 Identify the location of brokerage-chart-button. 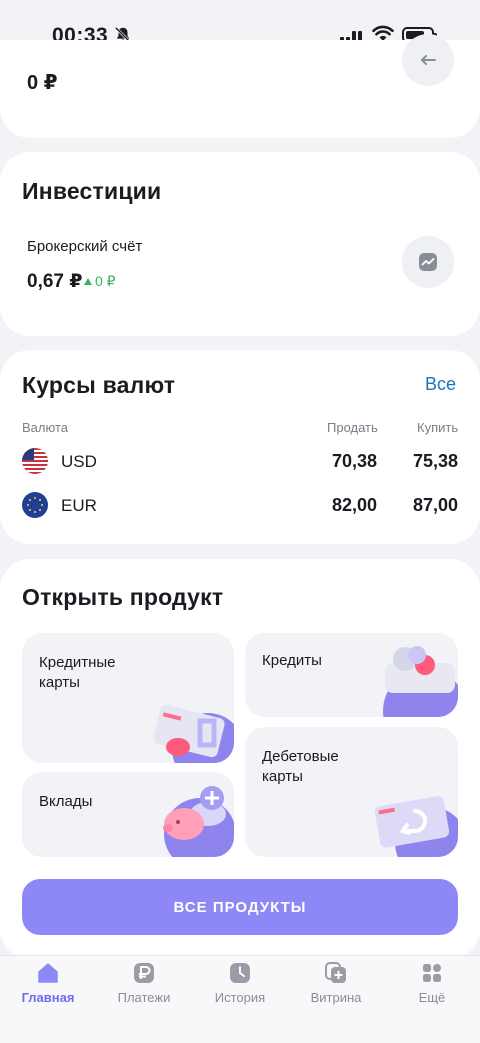
(428, 262).